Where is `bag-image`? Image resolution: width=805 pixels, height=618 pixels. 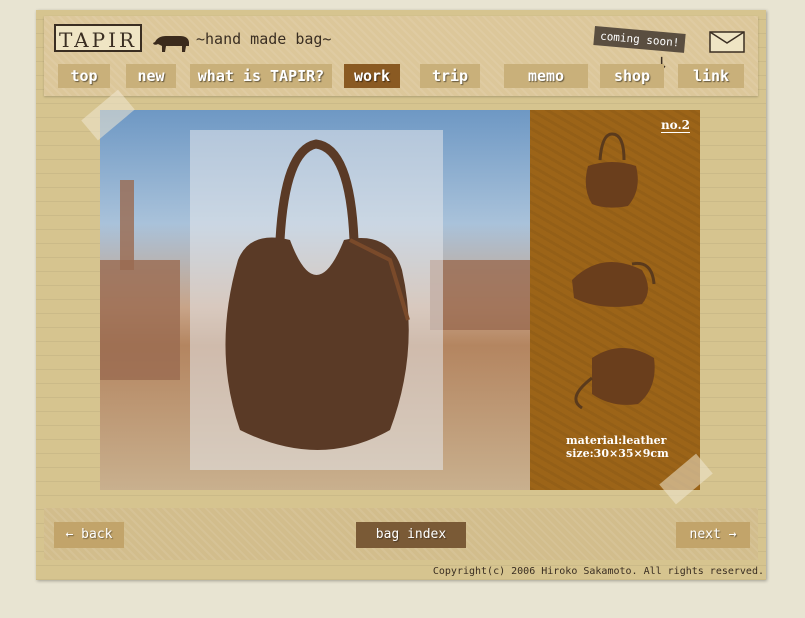 bag-image is located at coordinates (317, 294).